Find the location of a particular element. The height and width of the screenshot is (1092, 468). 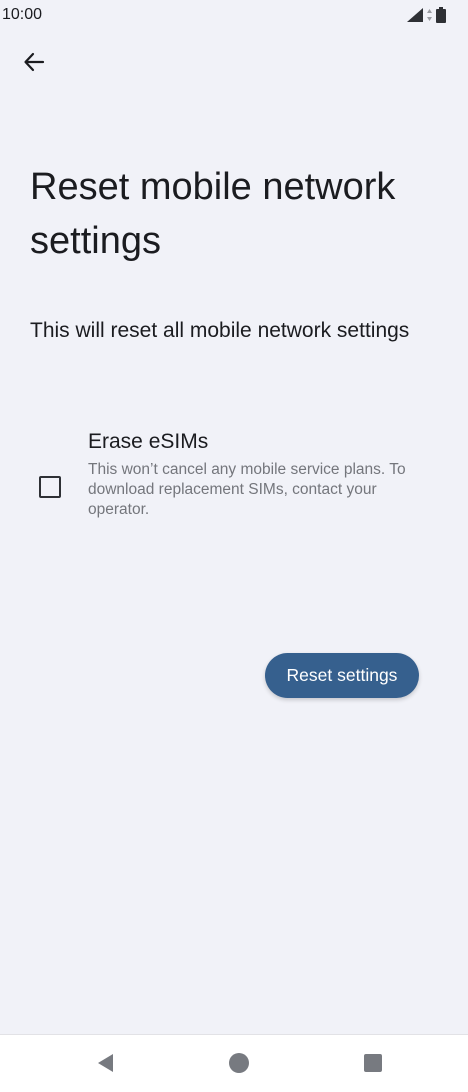

signal-icon is located at coordinates (415, 17).